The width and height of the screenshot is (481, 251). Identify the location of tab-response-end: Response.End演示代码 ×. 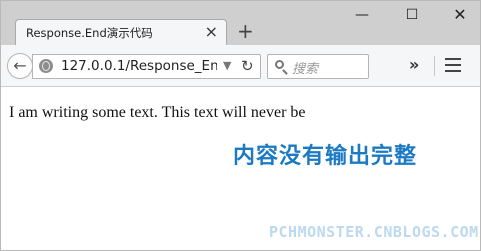
(121, 32).